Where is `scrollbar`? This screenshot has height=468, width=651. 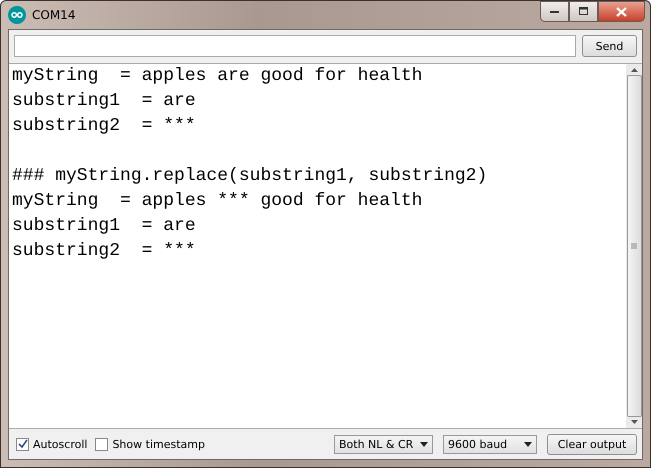
scrollbar is located at coordinates (634, 246).